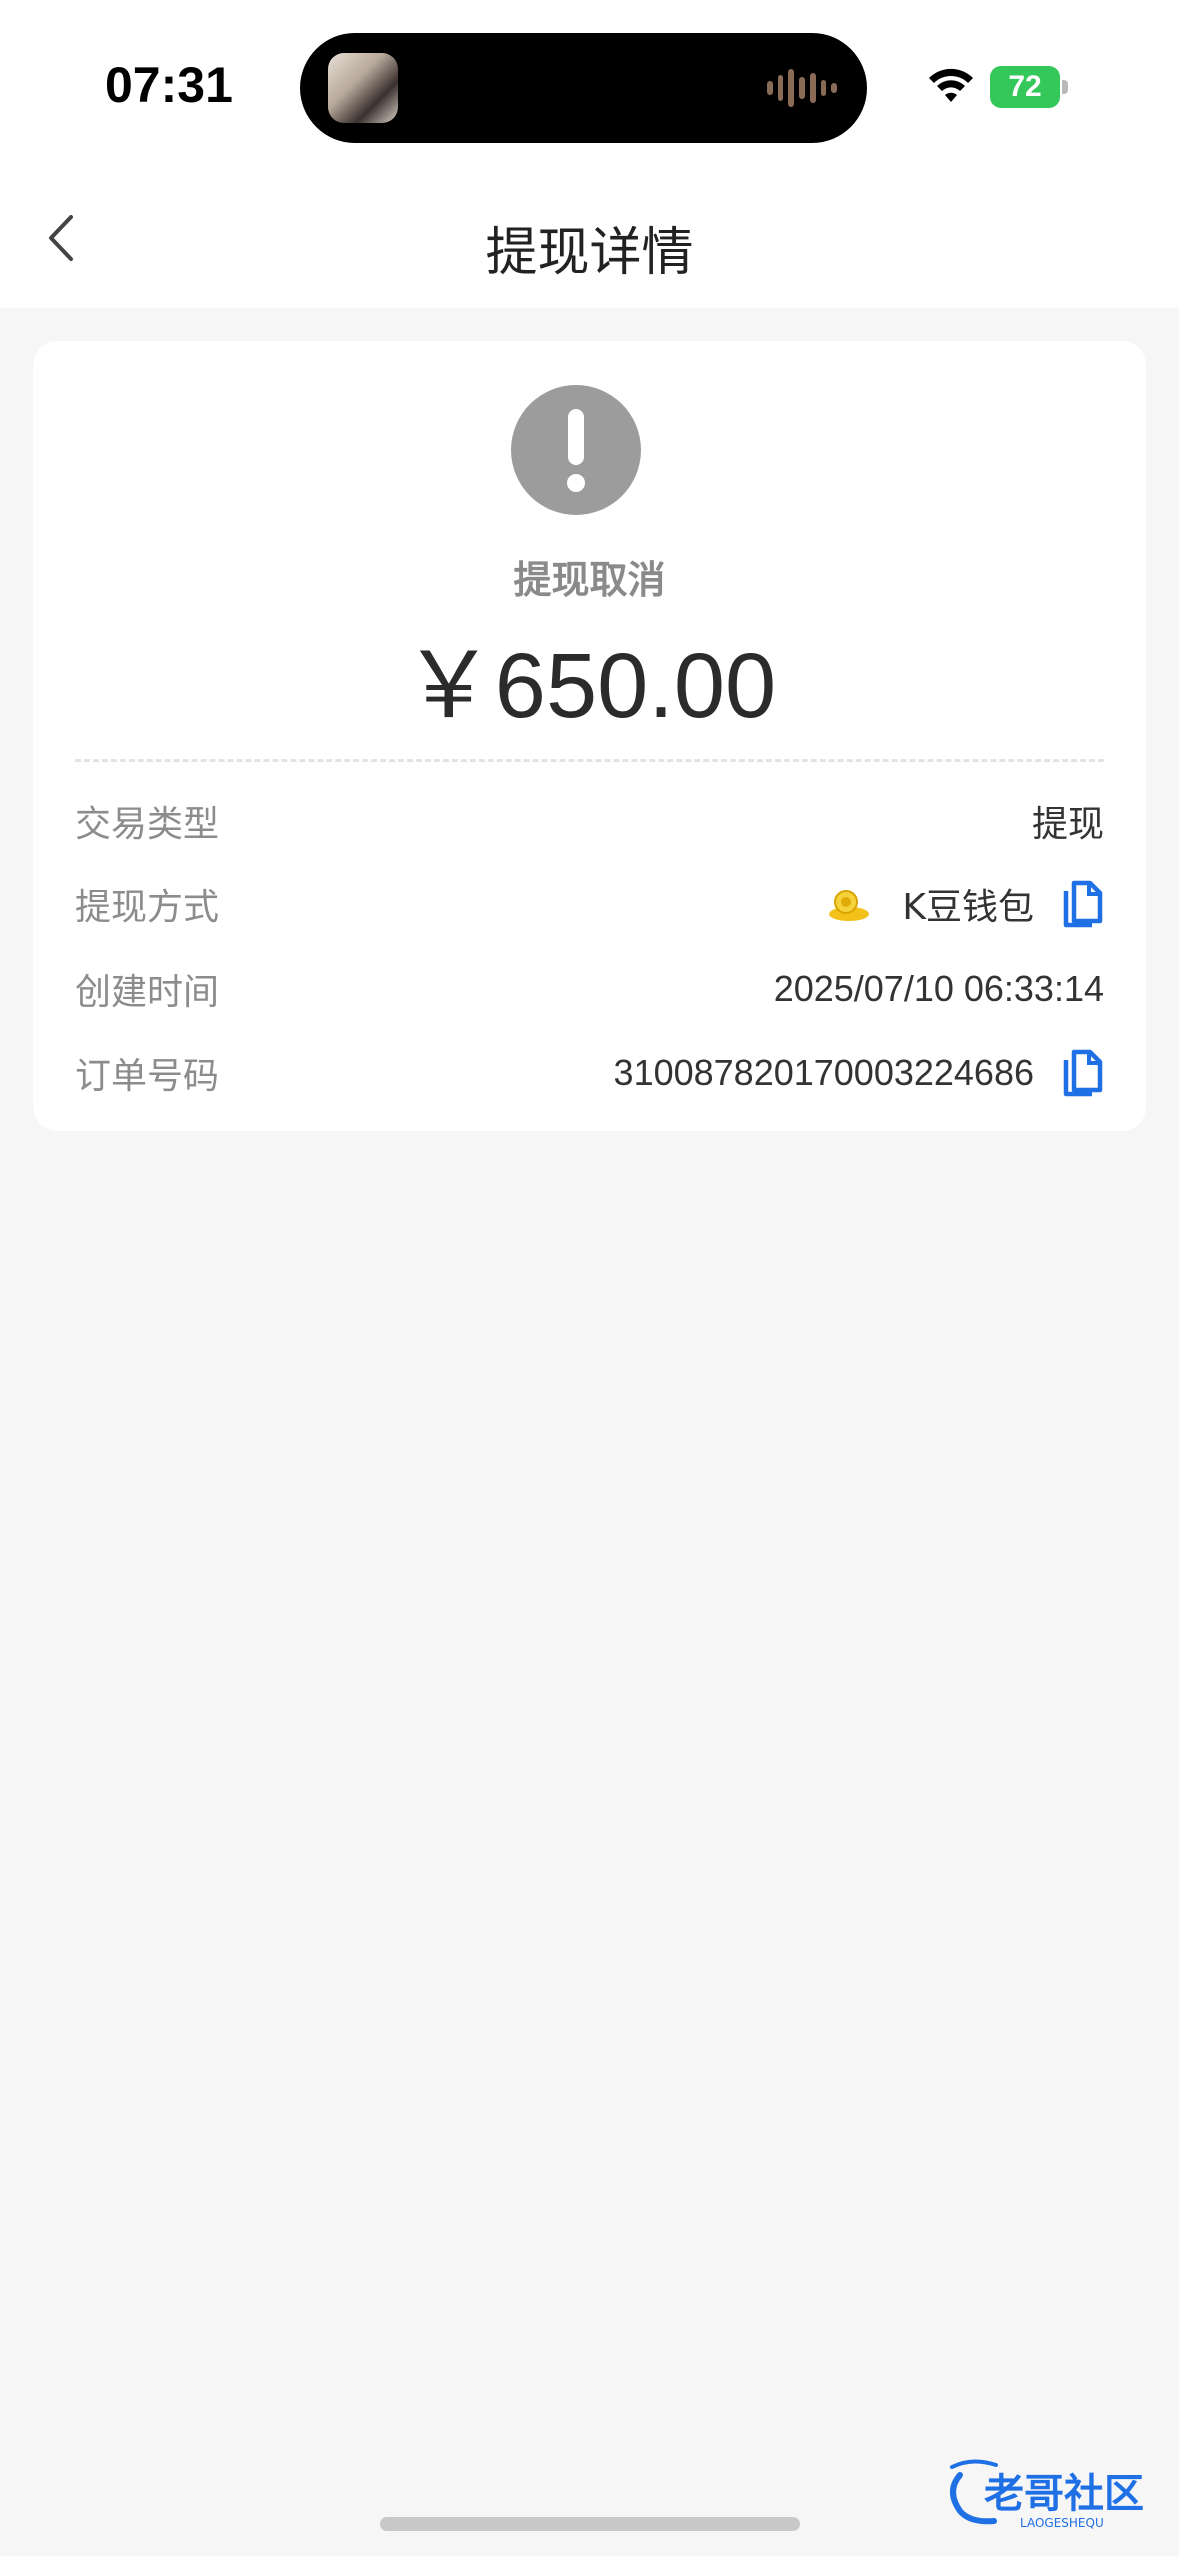 This screenshot has height=2556, width=1179. I want to click on status-bar: 07:31 72, so click(589, 85).